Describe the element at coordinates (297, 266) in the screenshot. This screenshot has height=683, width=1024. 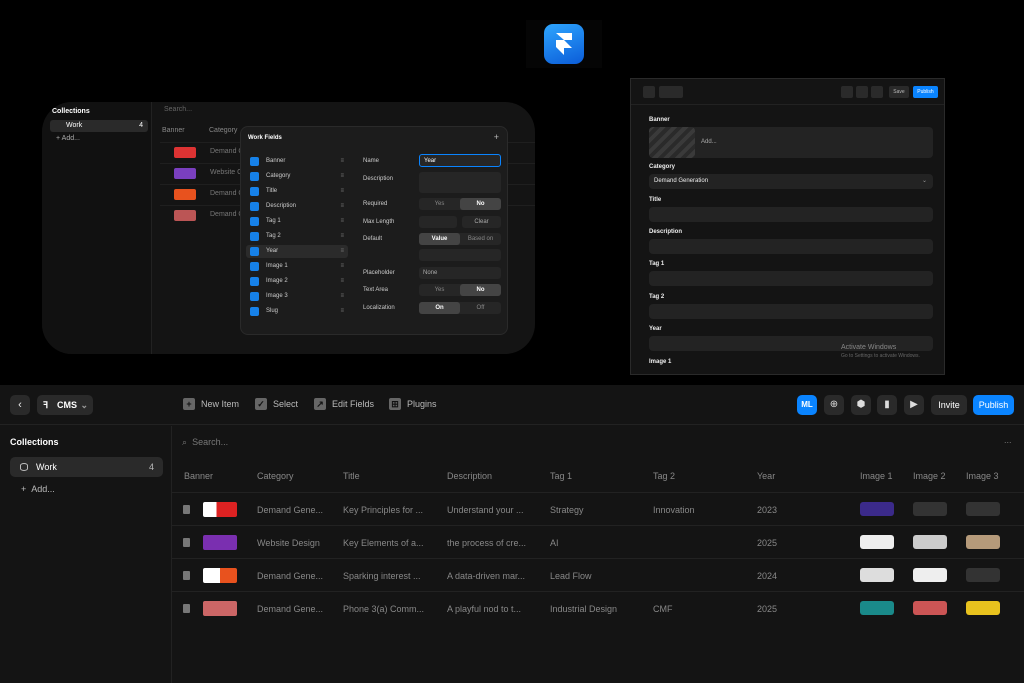
I see `field-item: Image 1 ≡` at that location.